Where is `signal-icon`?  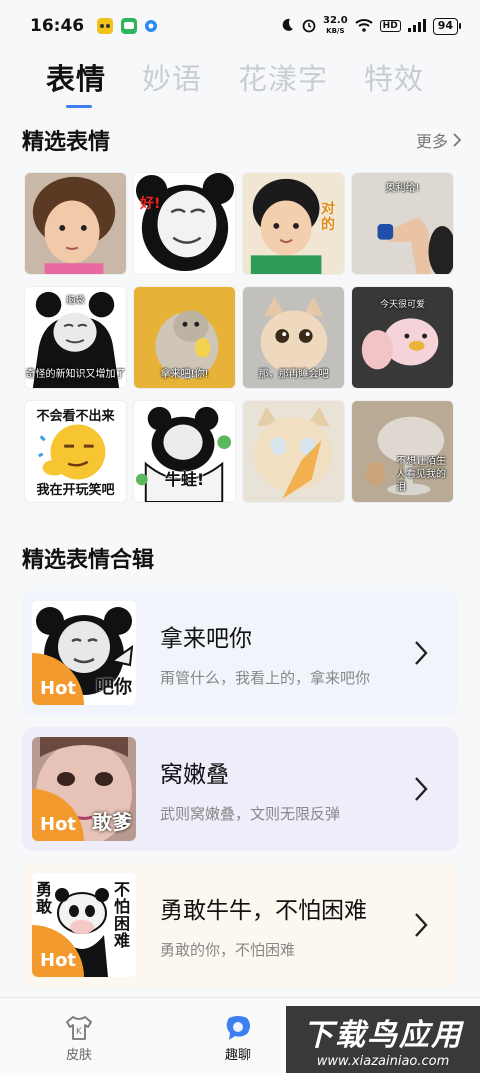 signal-icon is located at coordinates (417, 26).